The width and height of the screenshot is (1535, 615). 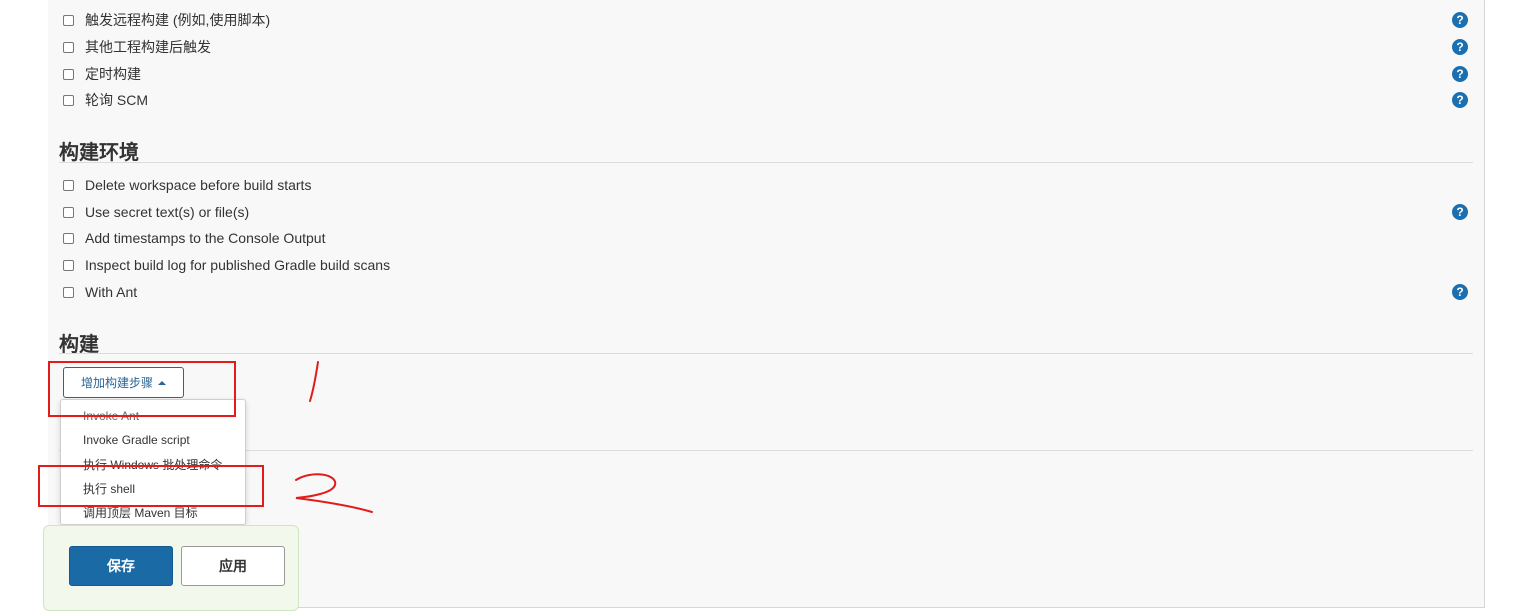 What do you see at coordinates (334, 437) in the screenshot?
I see `annotation-scribbles` at bounding box center [334, 437].